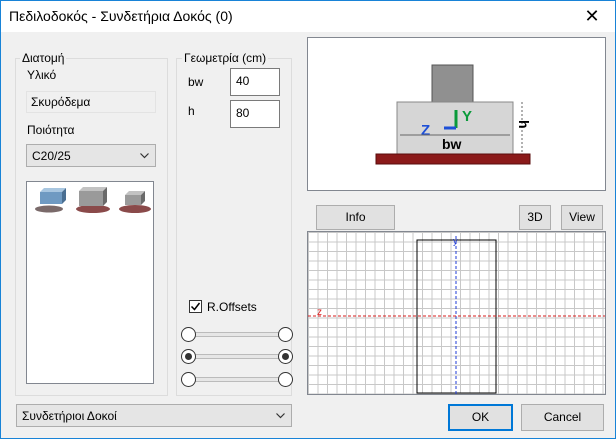  Describe the element at coordinates (91, 155) in the screenshot. I see `quality-select: C20/25` at that location.